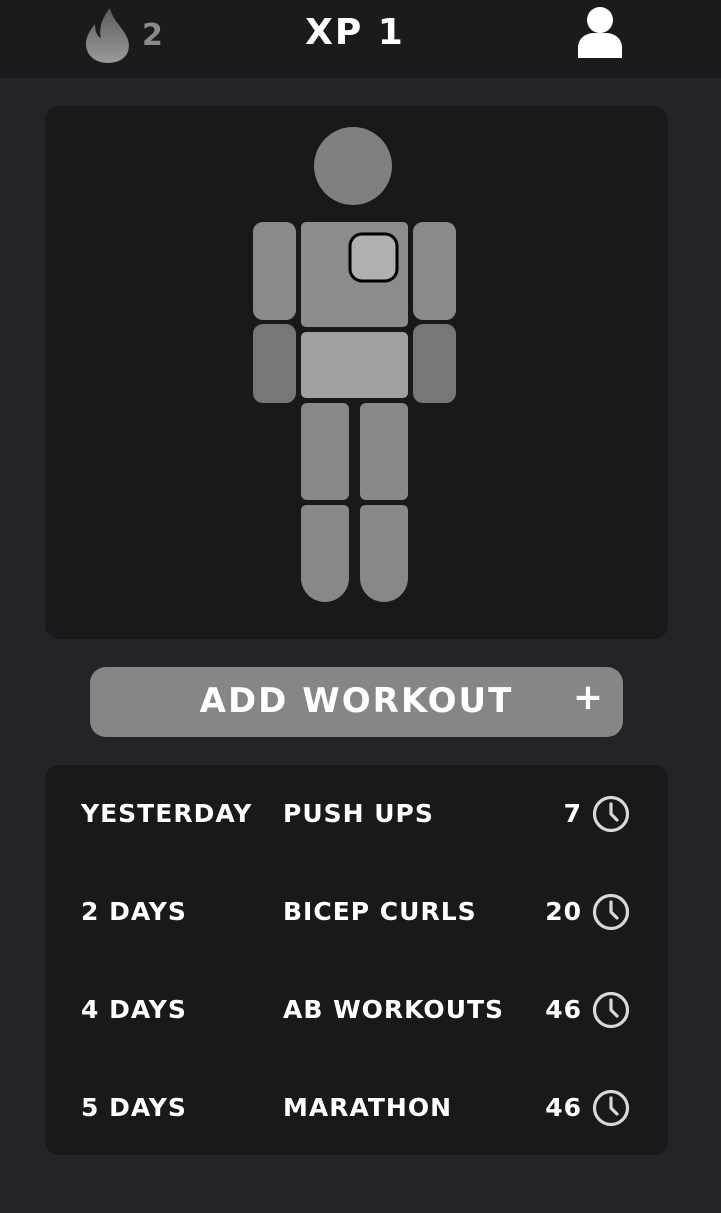  Describe the element at coordinates (274, 271) in the screenshot. I see `body-part-left-upper-arm` at that location.